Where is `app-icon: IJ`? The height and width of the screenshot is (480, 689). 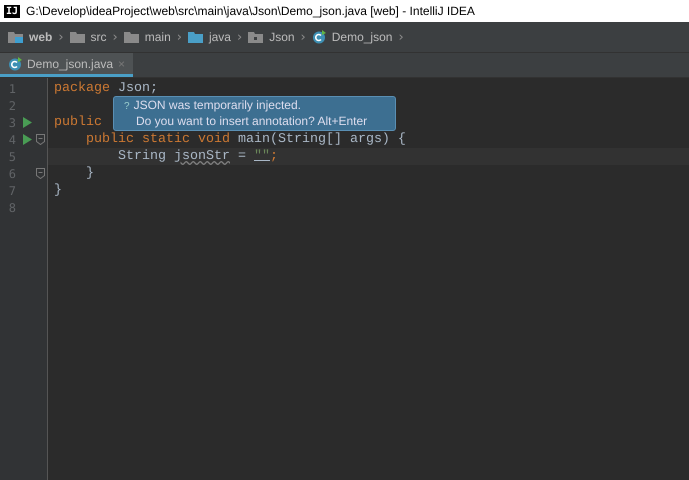 app-icon: IJ is located at coordinates (12, 11).